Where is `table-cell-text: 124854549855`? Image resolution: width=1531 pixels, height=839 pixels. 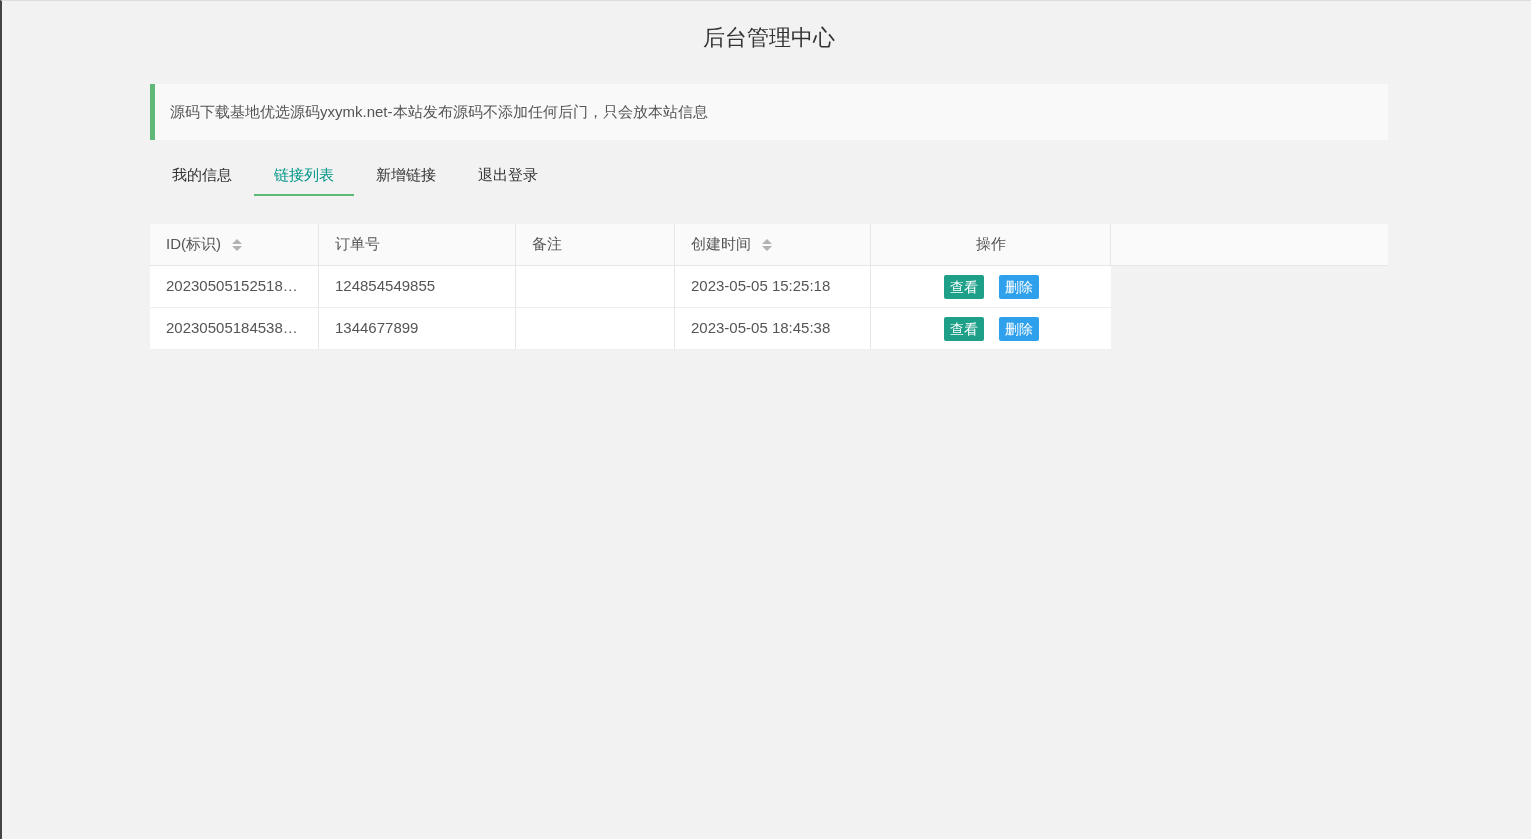 table-cell-text: 124854549855 is located at coordinates (385, 286).